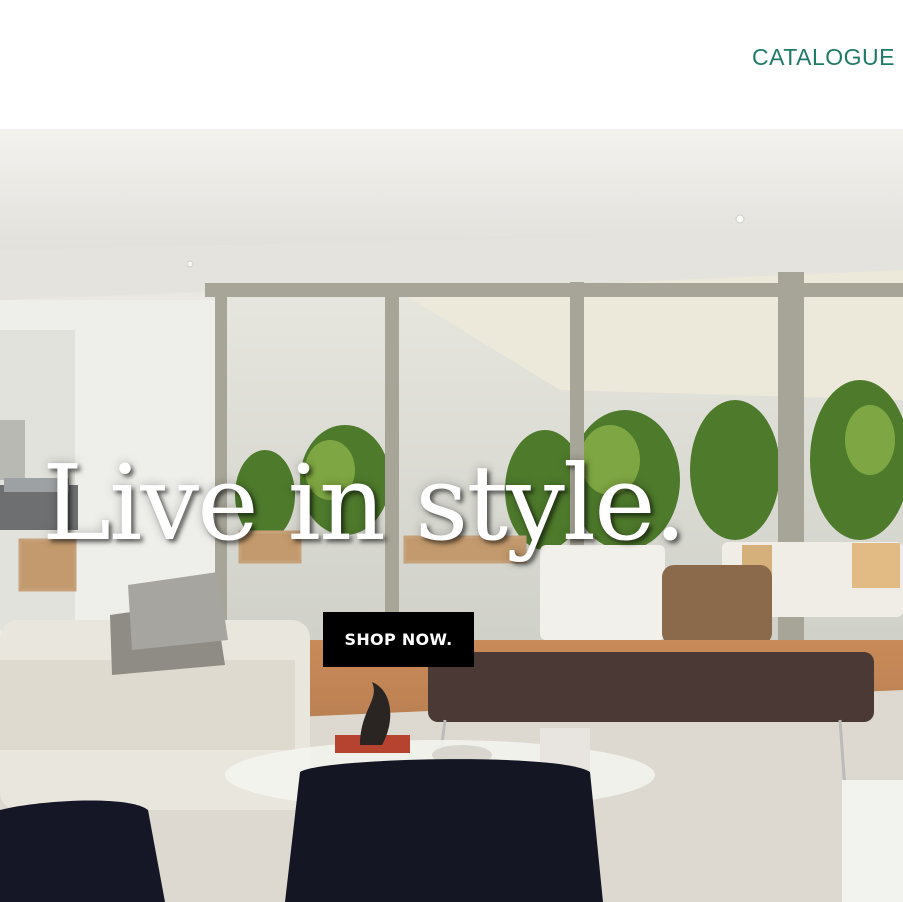 The image size is (903, 902). Describe the element at coordinates (451, 64) in the screenshot. I see `site-header: CATALOGUE` at that location.